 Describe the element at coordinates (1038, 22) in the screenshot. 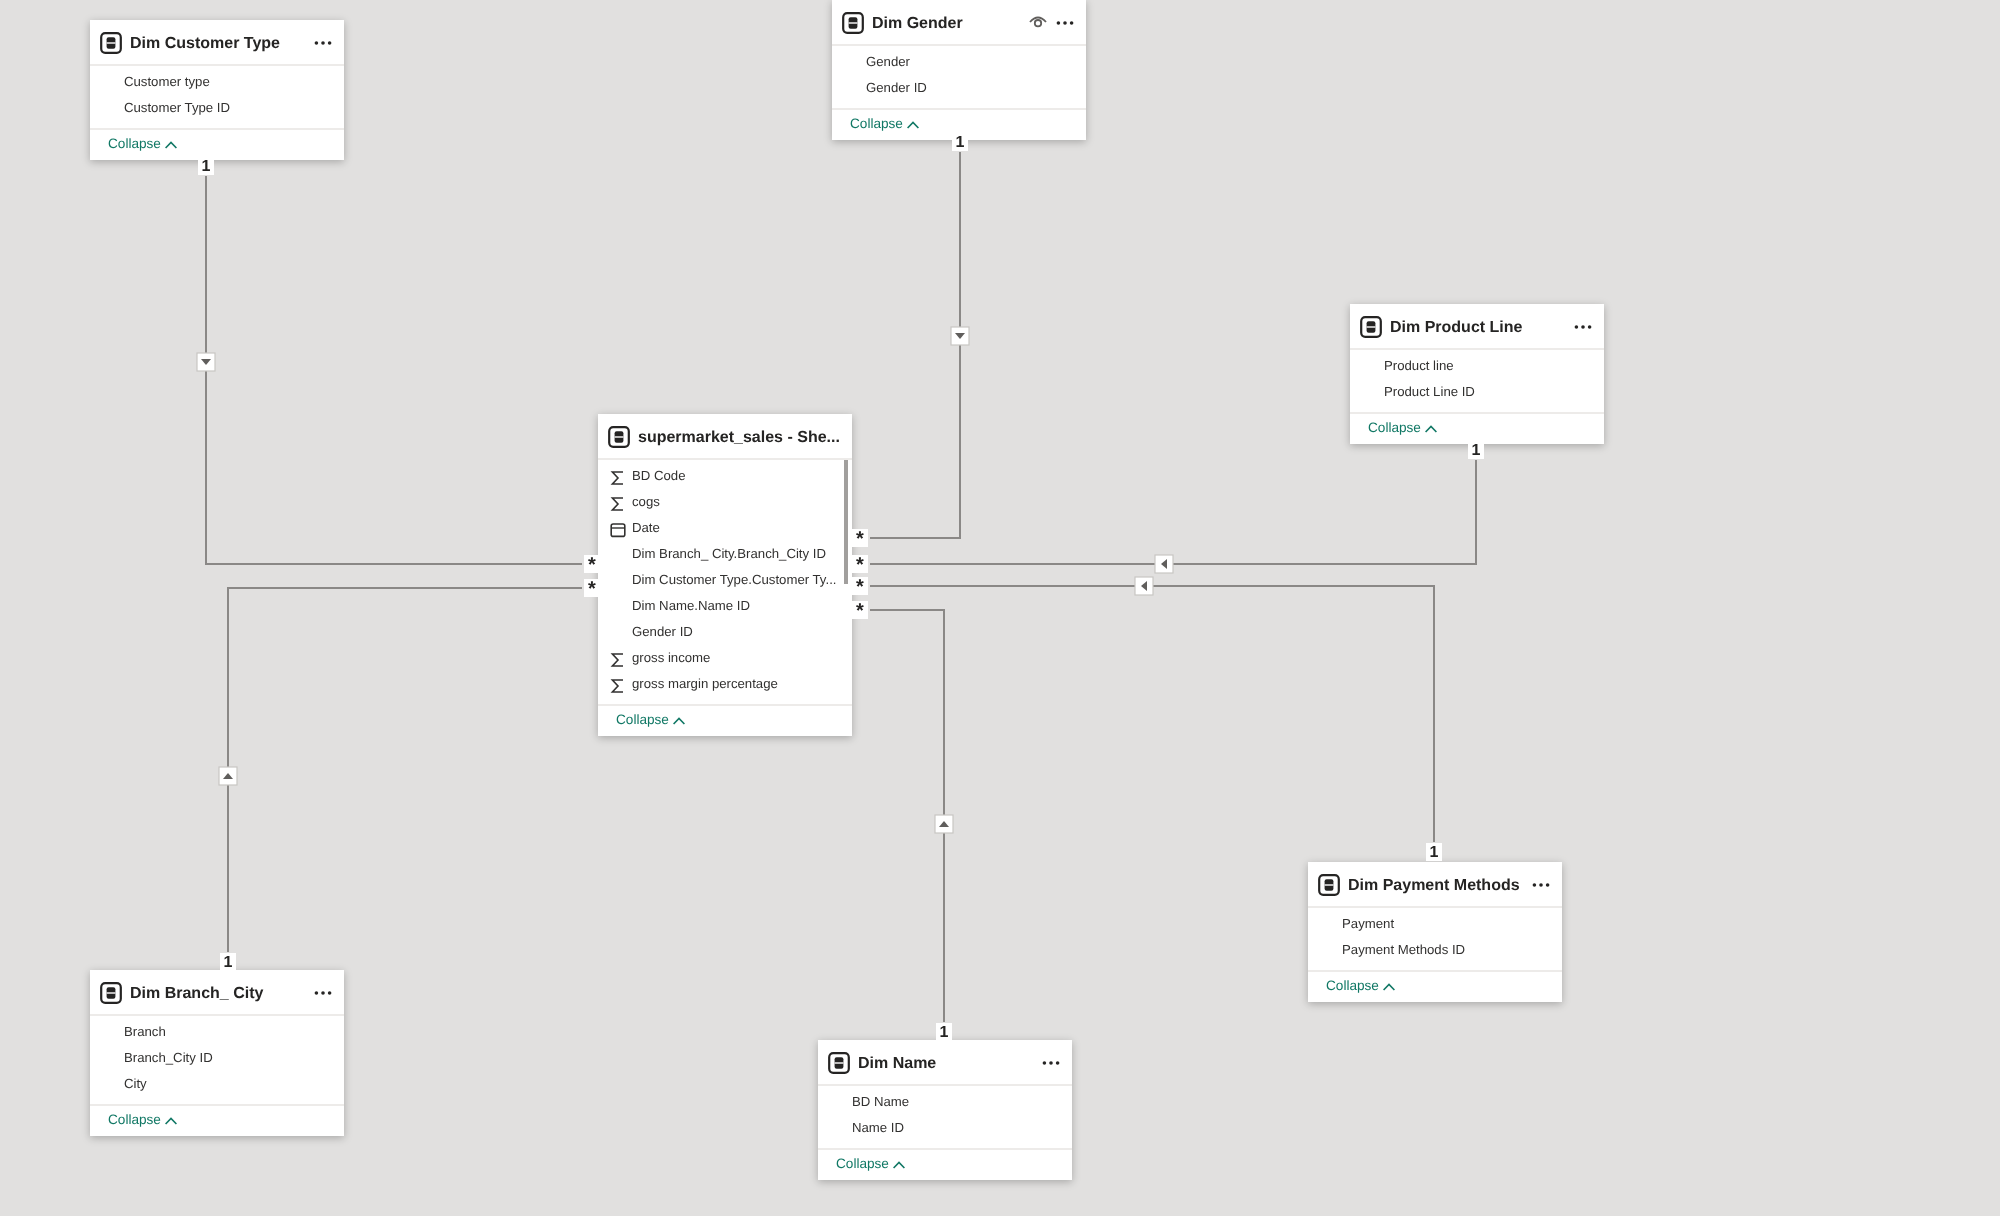

I see `eye-icon` at that location.